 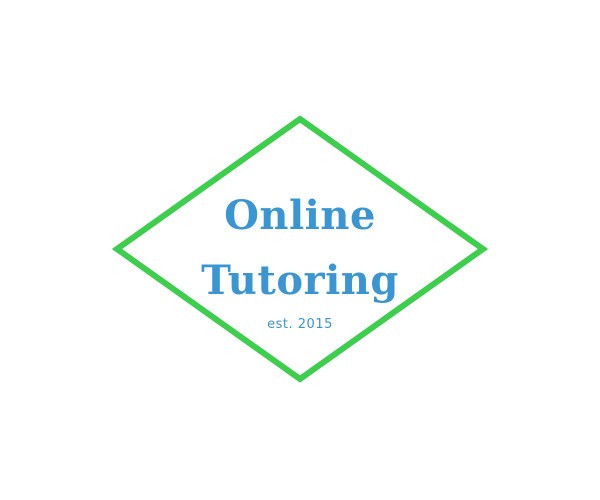 What do you see at coordinates (300, 215) in the screenshot?
I see `logo-title-line-1: Online` at bounding box center [300, 215].